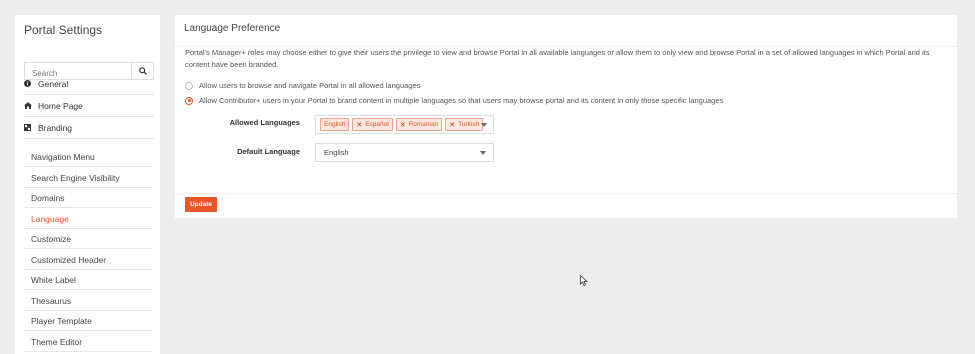 The height and width of the screenshot is (354, 975). What do you see at coordinates (89, 84) in the screenshot?
I see `sidebar-item-general: General` at bounding box center [89, 84].